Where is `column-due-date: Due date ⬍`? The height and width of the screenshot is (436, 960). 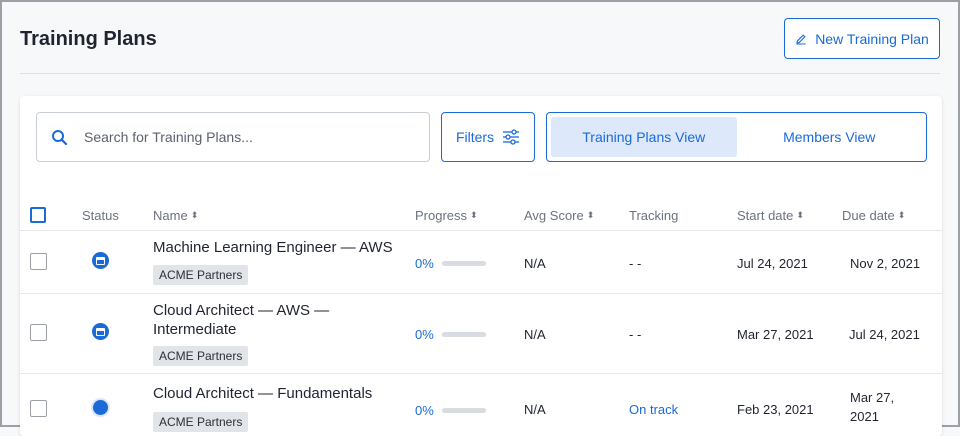
column-due-date: Due date ⬍ is located at coordinates (873, 215).